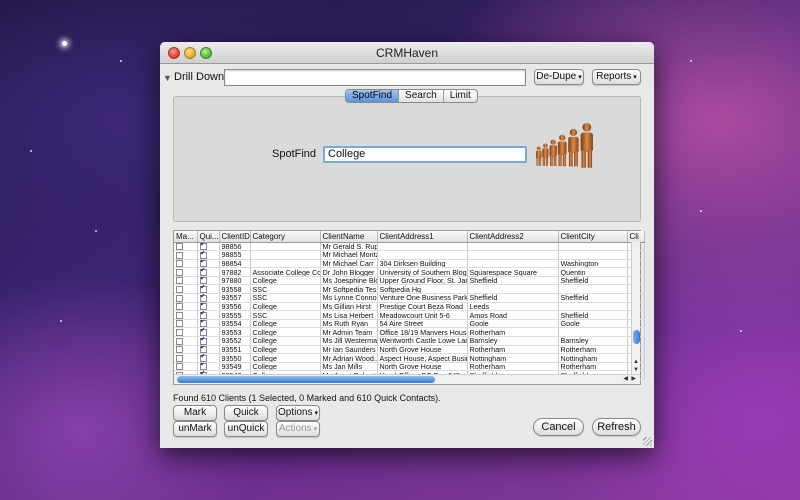  Describe the element at coordinates (513, 289) in the screenshot. I see `cell-clientaddress2` at that location.